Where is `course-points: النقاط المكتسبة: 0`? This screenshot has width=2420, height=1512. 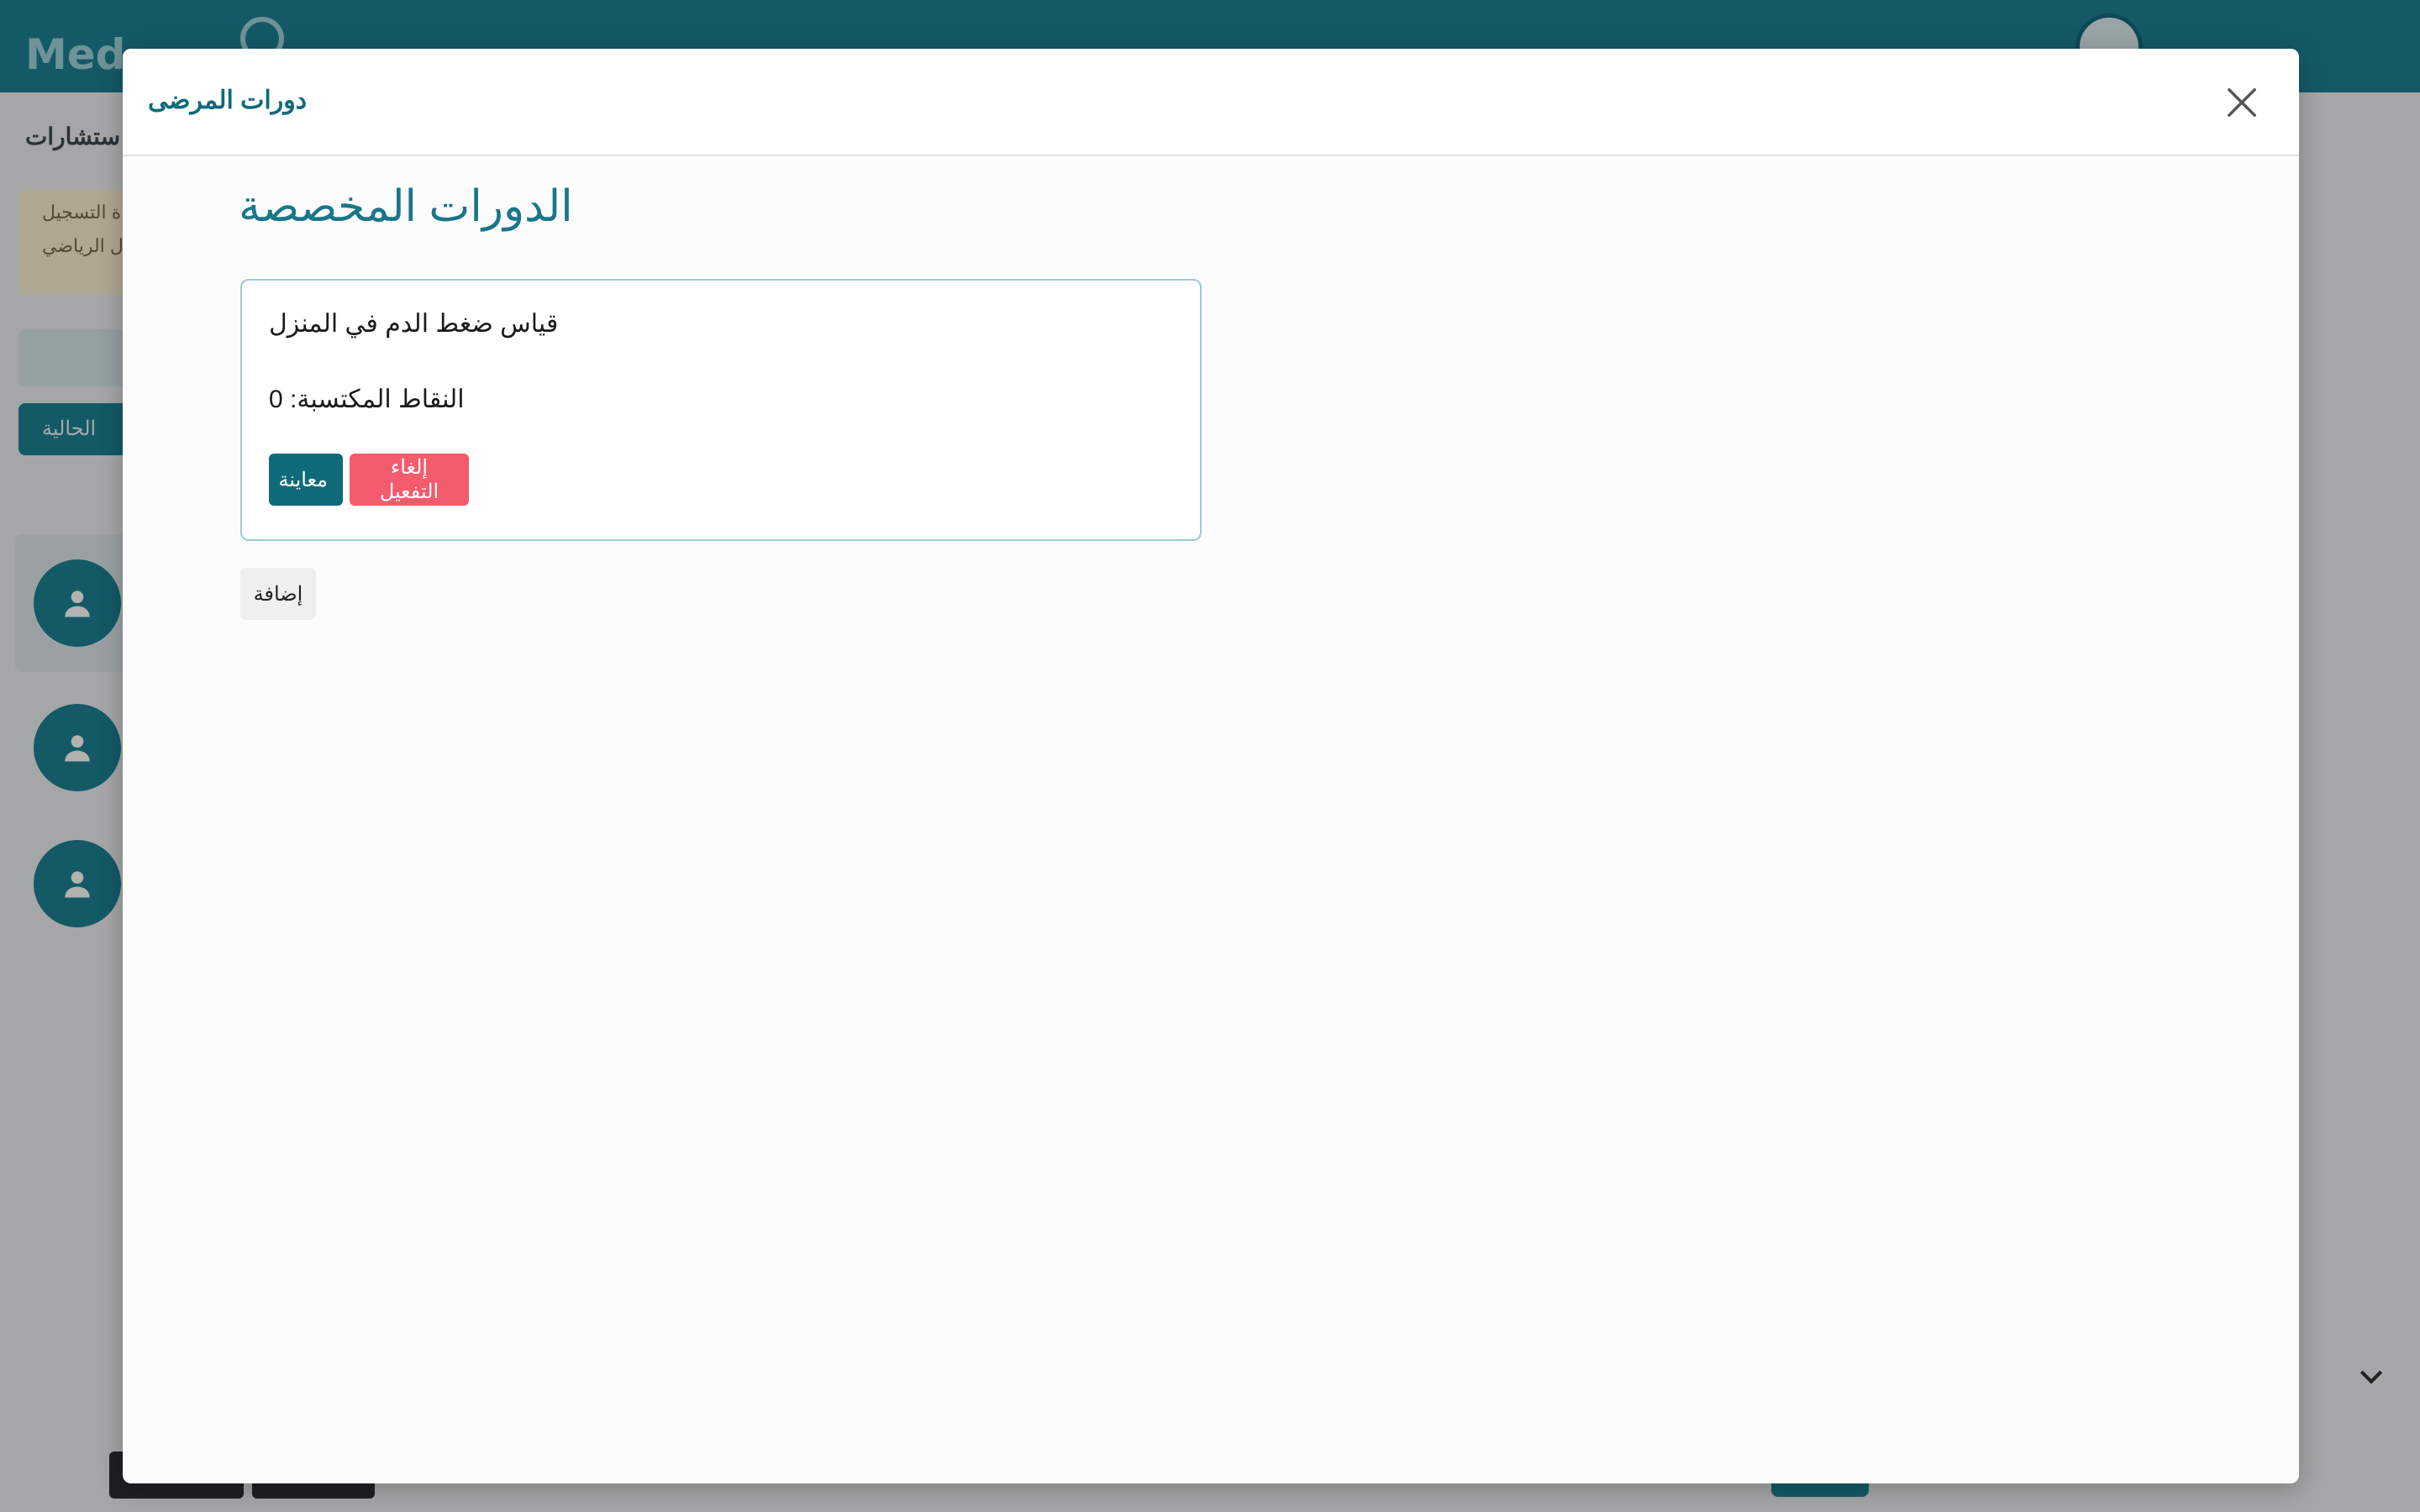 course-points: النقاط المكتسبة: 0 is located at coordinates (367, 399).